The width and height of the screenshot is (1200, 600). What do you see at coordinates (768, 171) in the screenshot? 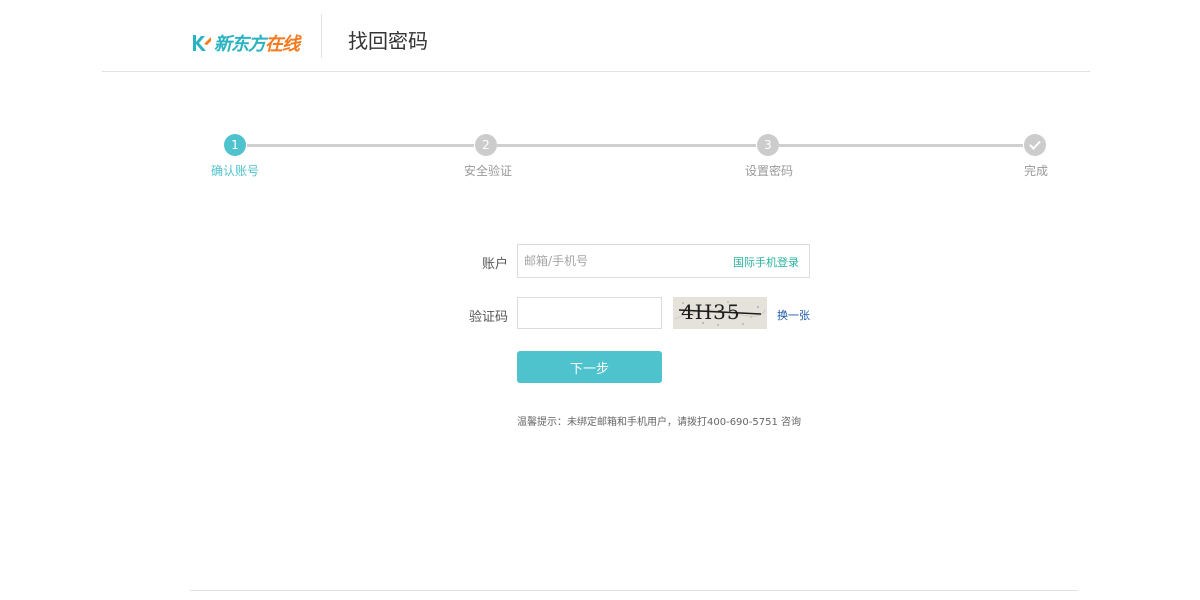
I see `step-3-label: 设置密码` at bounding box center [768, 171].